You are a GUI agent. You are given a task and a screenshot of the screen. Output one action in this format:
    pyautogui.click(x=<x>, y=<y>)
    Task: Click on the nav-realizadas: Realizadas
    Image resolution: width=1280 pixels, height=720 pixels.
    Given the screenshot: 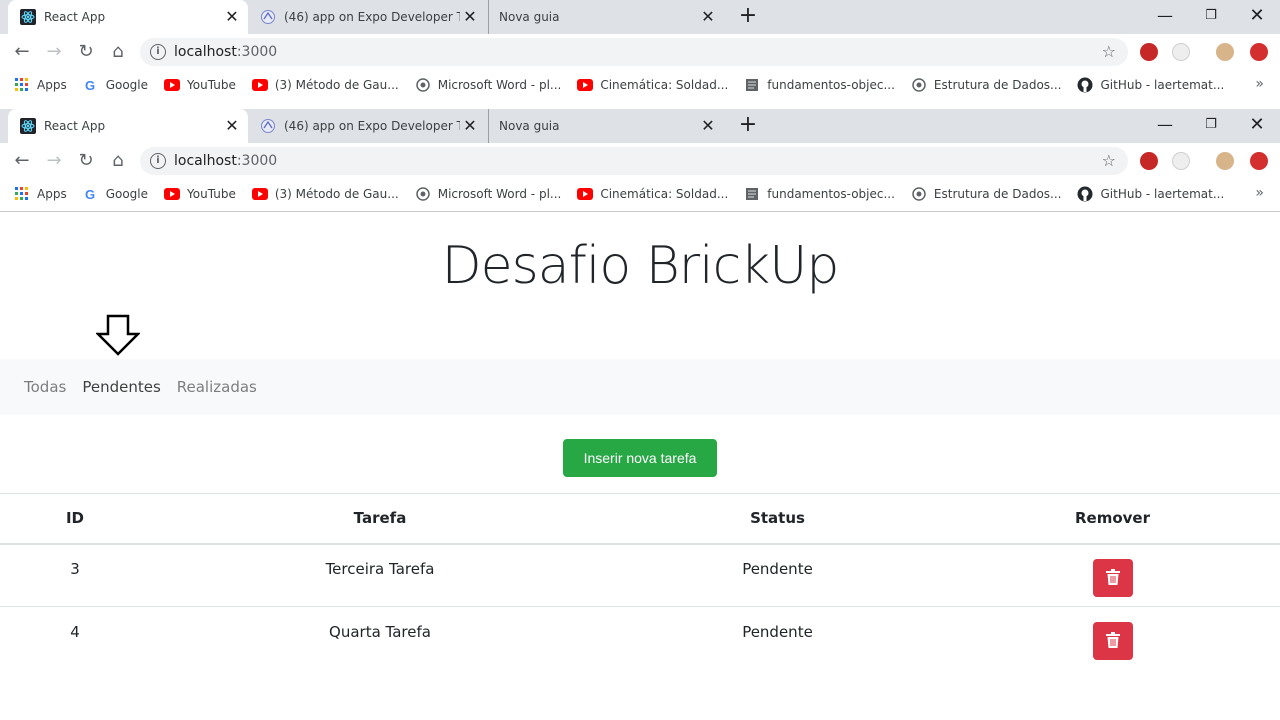 What is the action you would take?
    pyautogui.click(x=217, y=387)
    